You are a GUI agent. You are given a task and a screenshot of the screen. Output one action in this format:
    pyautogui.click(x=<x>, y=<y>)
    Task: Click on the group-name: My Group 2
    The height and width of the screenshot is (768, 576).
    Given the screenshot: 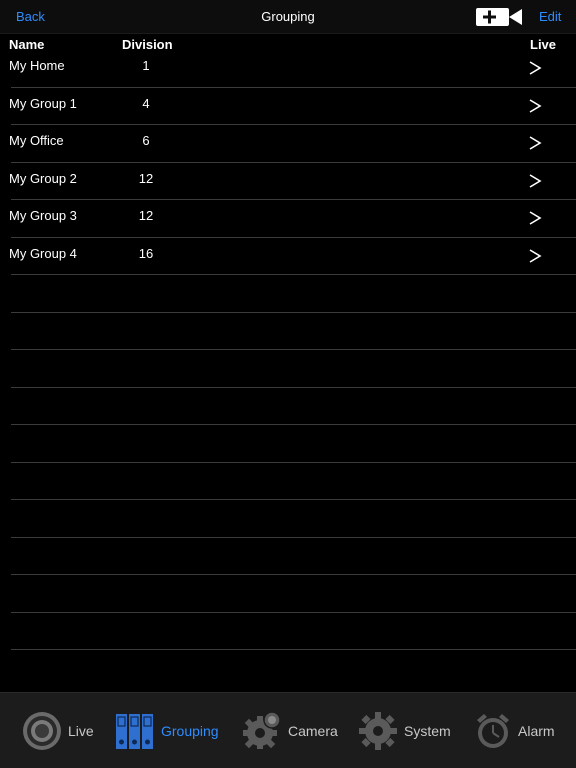 What is the action you would take?
    pyautogui.click(x=43, y=178)
    